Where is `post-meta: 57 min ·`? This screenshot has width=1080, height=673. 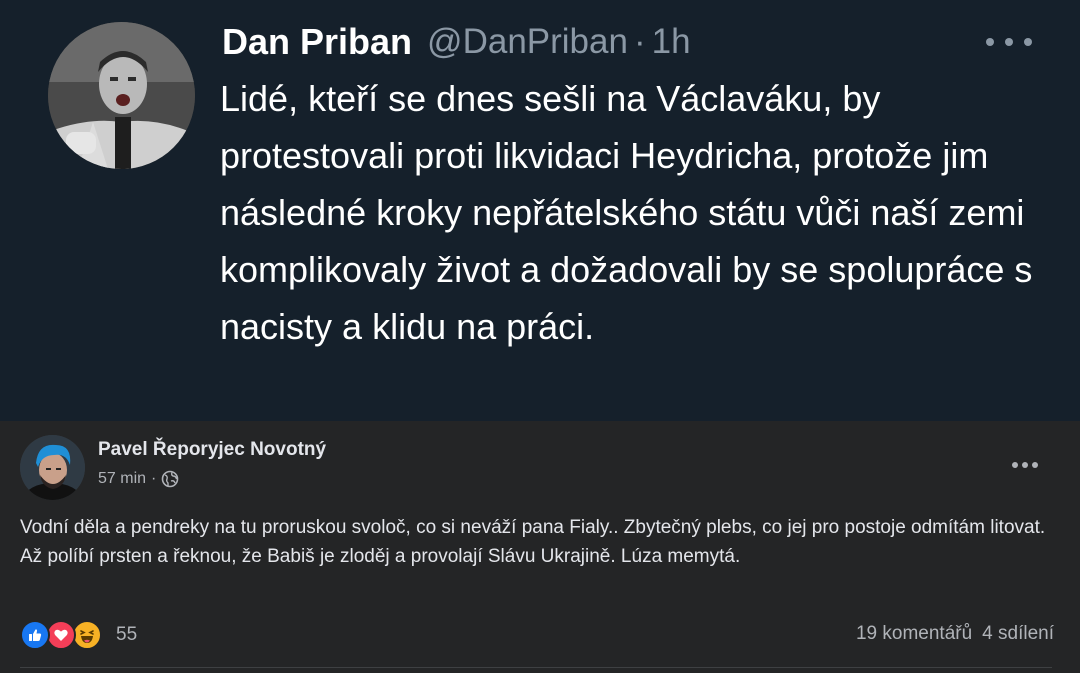 post-meta: 57 min · is located at coordinates (138, 479).